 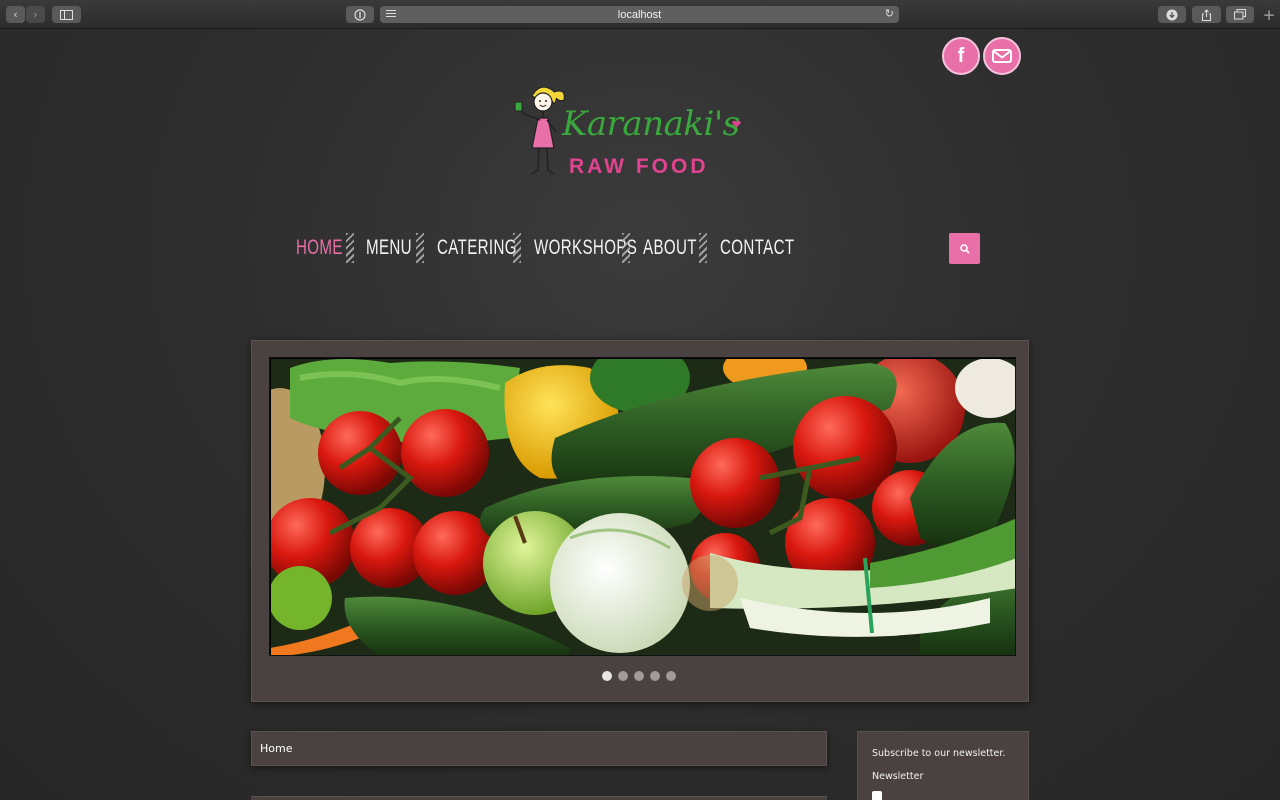 I want to click on newsletter-checkbox, so click(x=877, y=795).